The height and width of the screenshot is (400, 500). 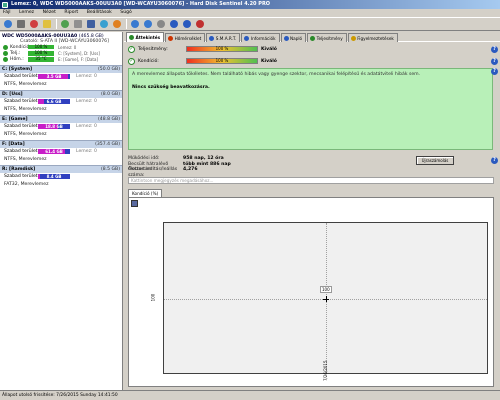 I want to click on usage-bar: 61.4 GB, so click(x=54, y=152).